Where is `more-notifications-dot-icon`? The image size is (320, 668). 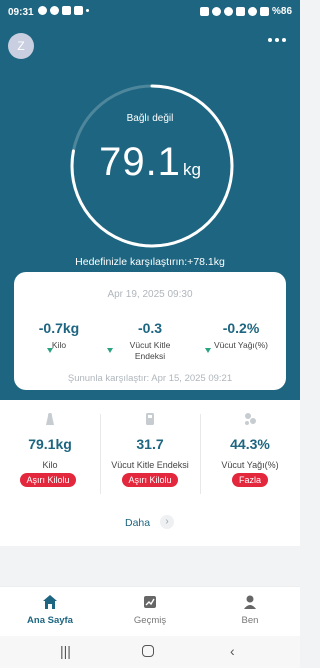
more-notifications-dot-icon is located at coordinates (87, 10).